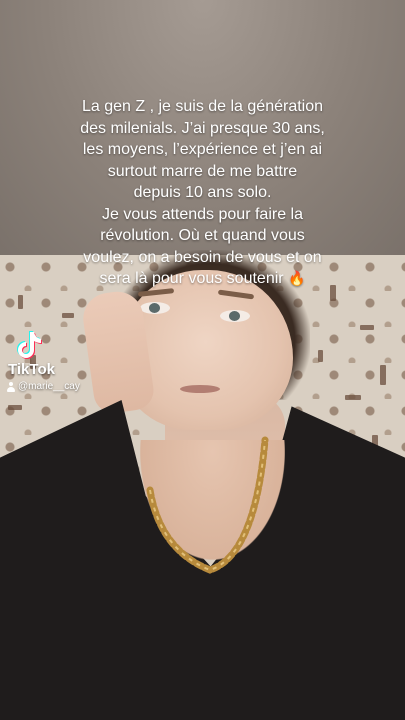  What do you see at coordinates (297, 278) in the screenshot?
I see `fire-emoji-icon: 🔥` at bounding box center [297, 278].